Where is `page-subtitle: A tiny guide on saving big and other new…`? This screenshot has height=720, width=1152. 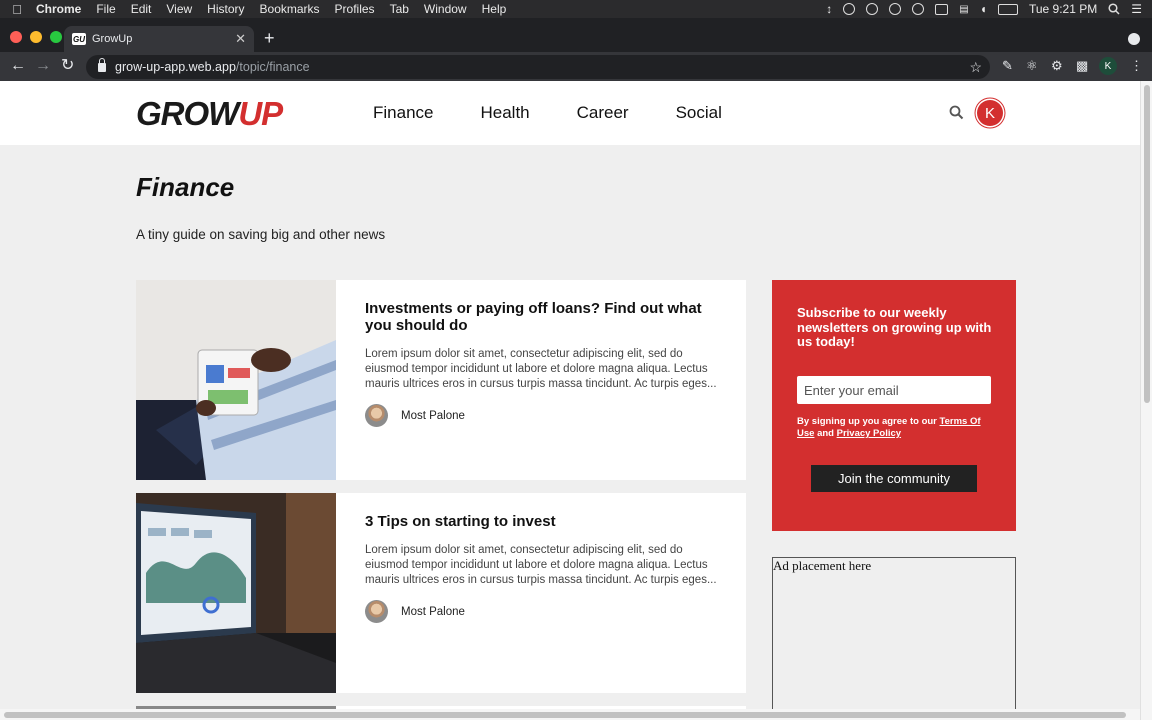
page-subtitle: A tiny guide on saving big and other new… is located at coordinates (261, 234).